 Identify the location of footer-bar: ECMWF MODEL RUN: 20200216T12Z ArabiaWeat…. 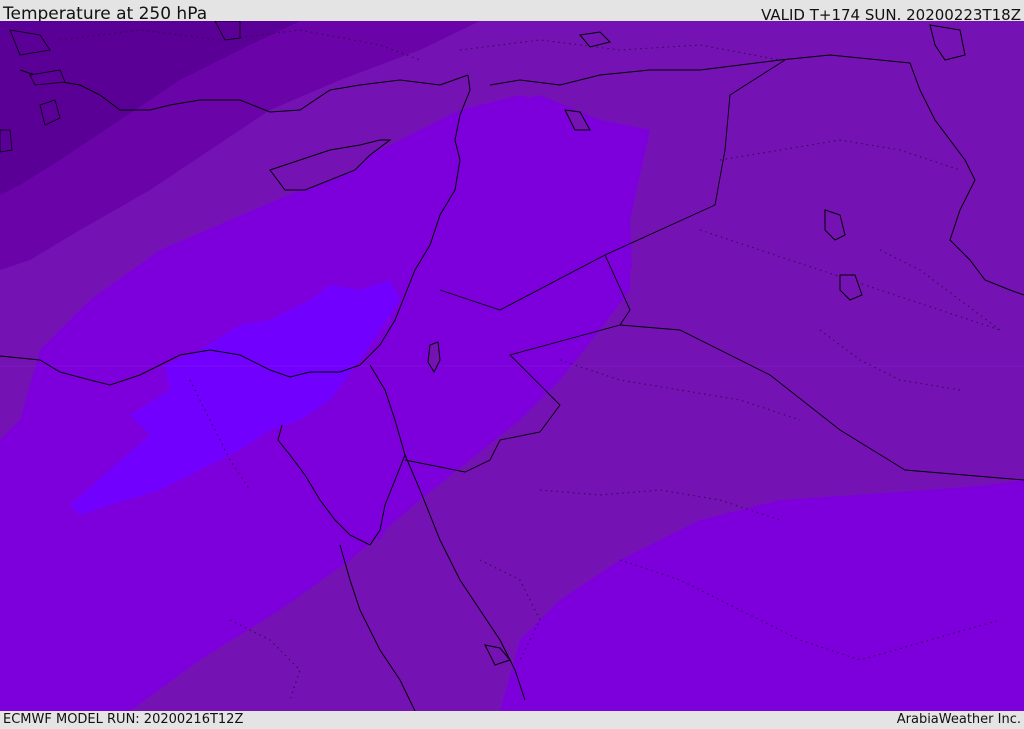
(512, 720).